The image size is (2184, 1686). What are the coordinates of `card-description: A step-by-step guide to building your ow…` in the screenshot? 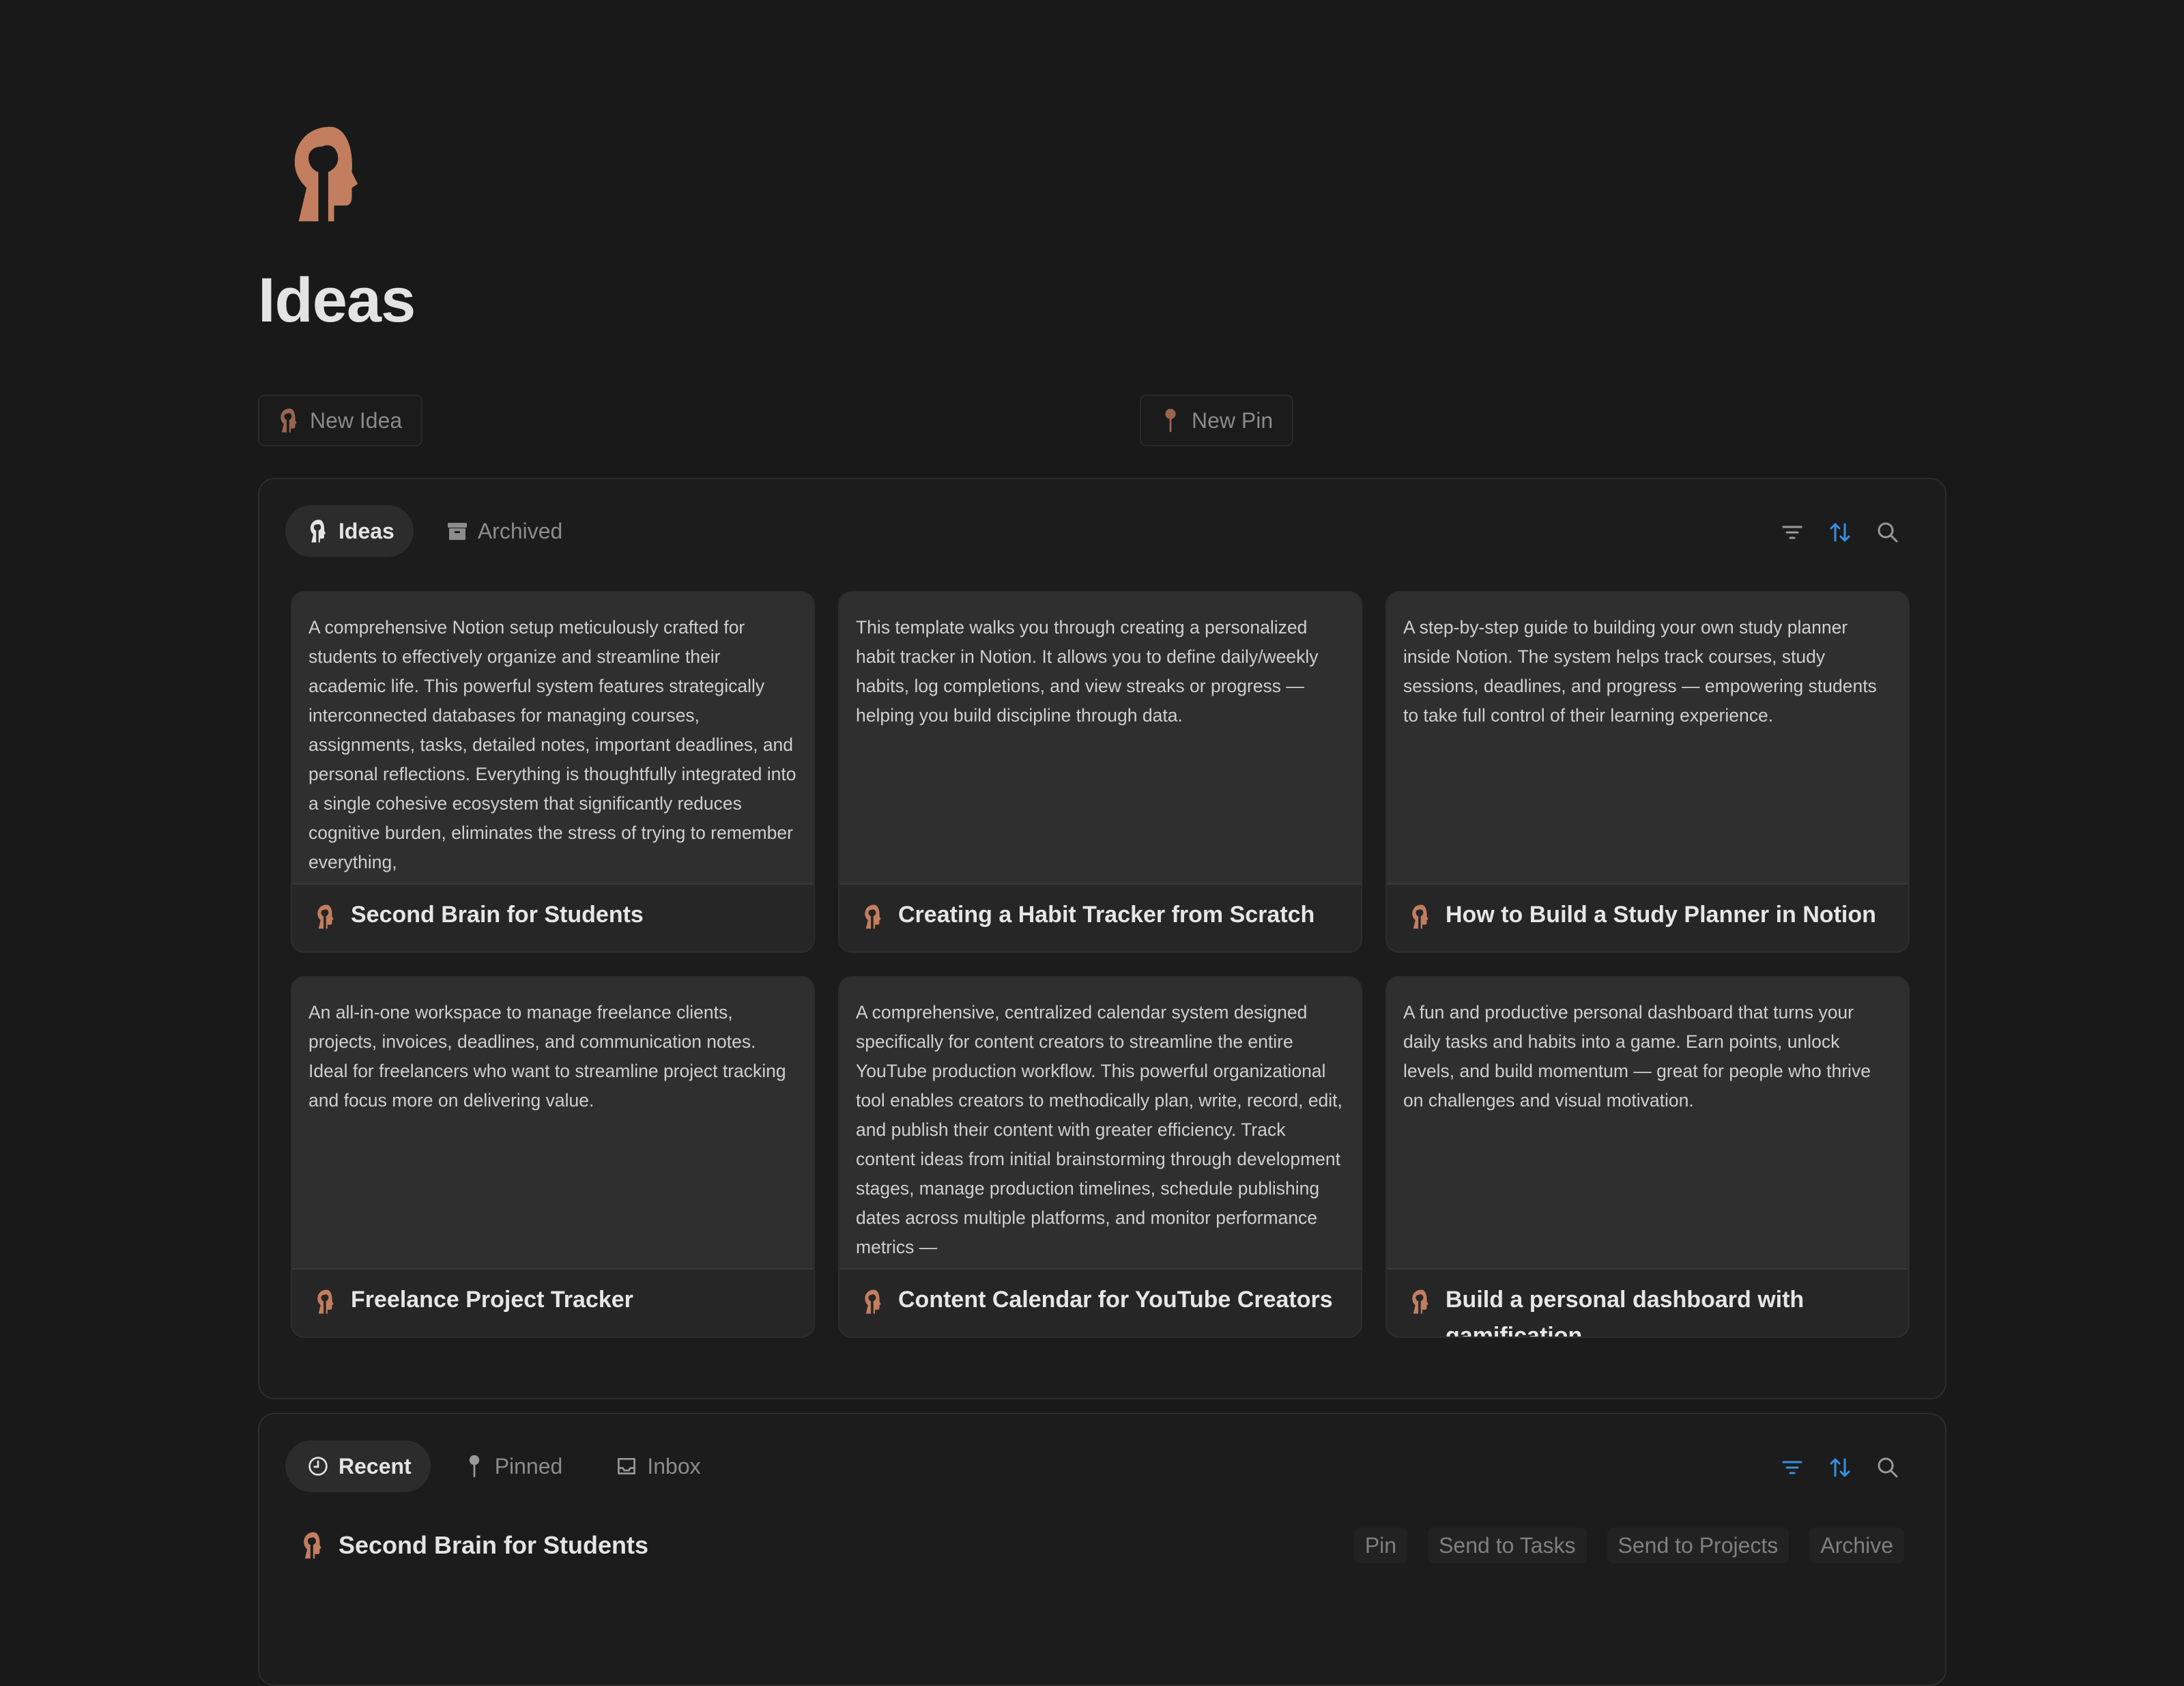 It's located at (1640, 672).